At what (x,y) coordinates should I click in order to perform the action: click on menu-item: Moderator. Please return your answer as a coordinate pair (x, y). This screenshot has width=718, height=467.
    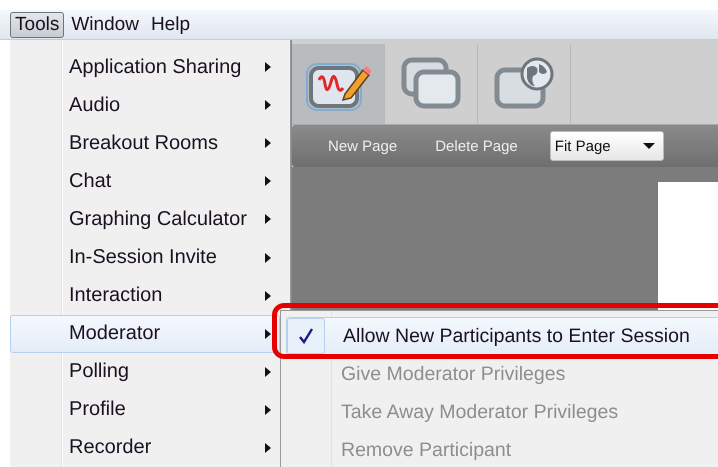
    Looking at the image, I should click on (145, 333).